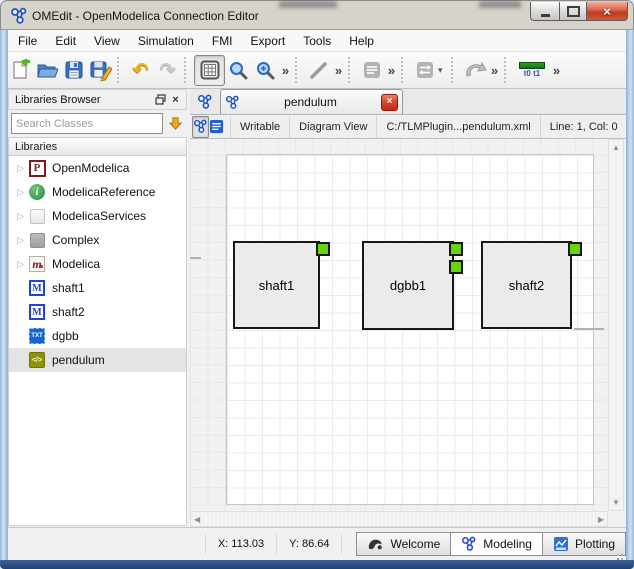  What do you see at coordinates (474, 70) in the screenshot?
I see `simulate-button` at bounding box center [474, 70].